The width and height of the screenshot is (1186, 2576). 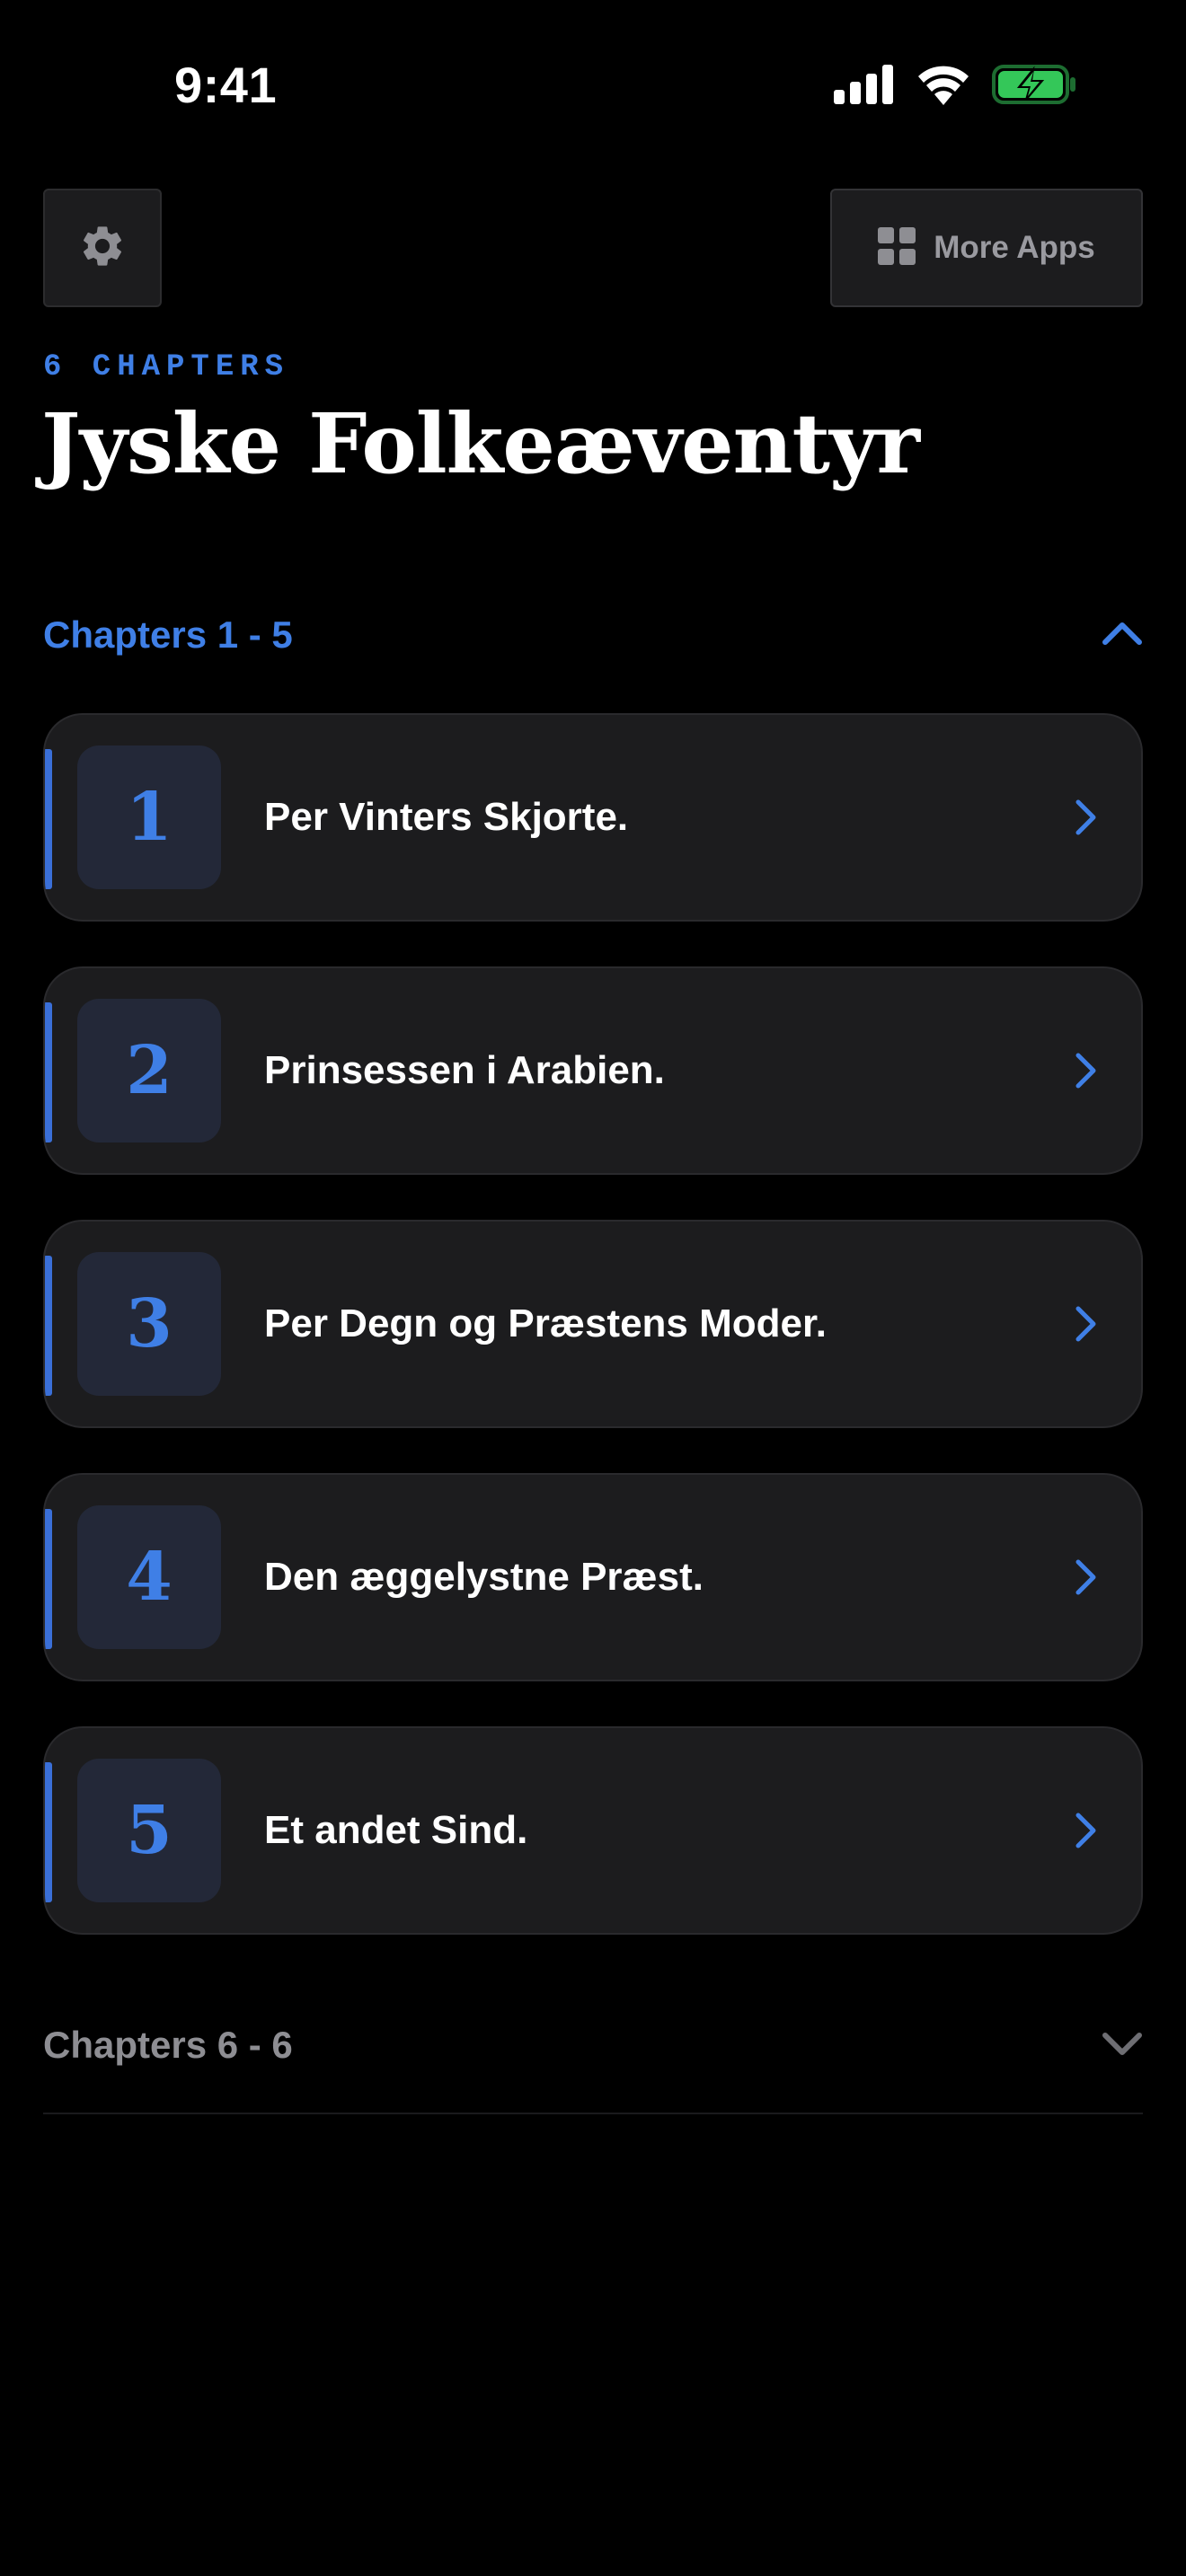 What do you see at coordinates (593, 1830) in the screenshot?
I see `chapter-row-5: 5 Et andet Sind.` at bounding box center [593, 1830].